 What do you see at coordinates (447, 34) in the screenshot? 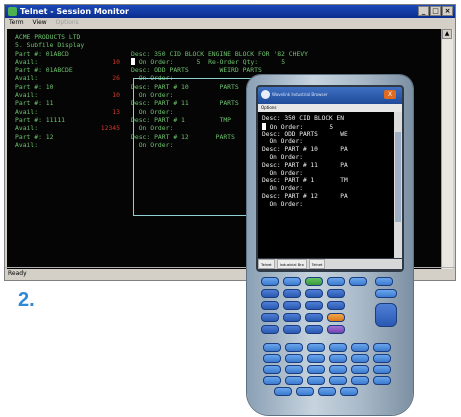
I see `scroll-up-icon: ▲` at bounding box center [447, 34].